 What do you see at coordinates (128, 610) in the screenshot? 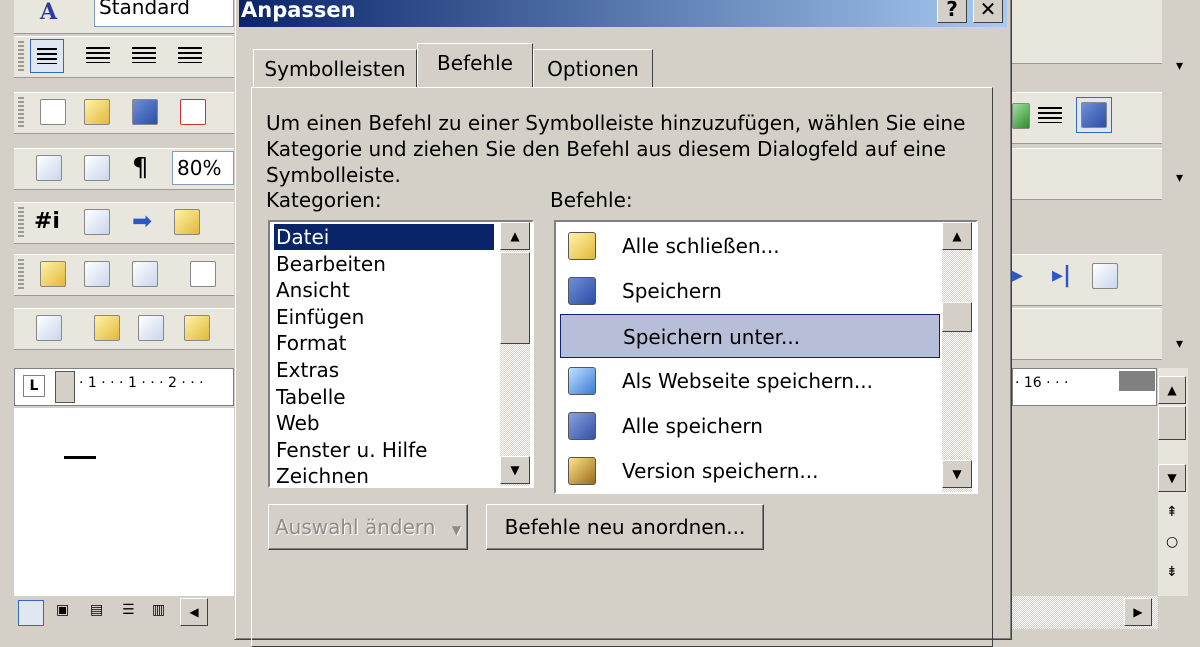
I see `outline-view-icon: ☰` at bounding box center [128, 610].